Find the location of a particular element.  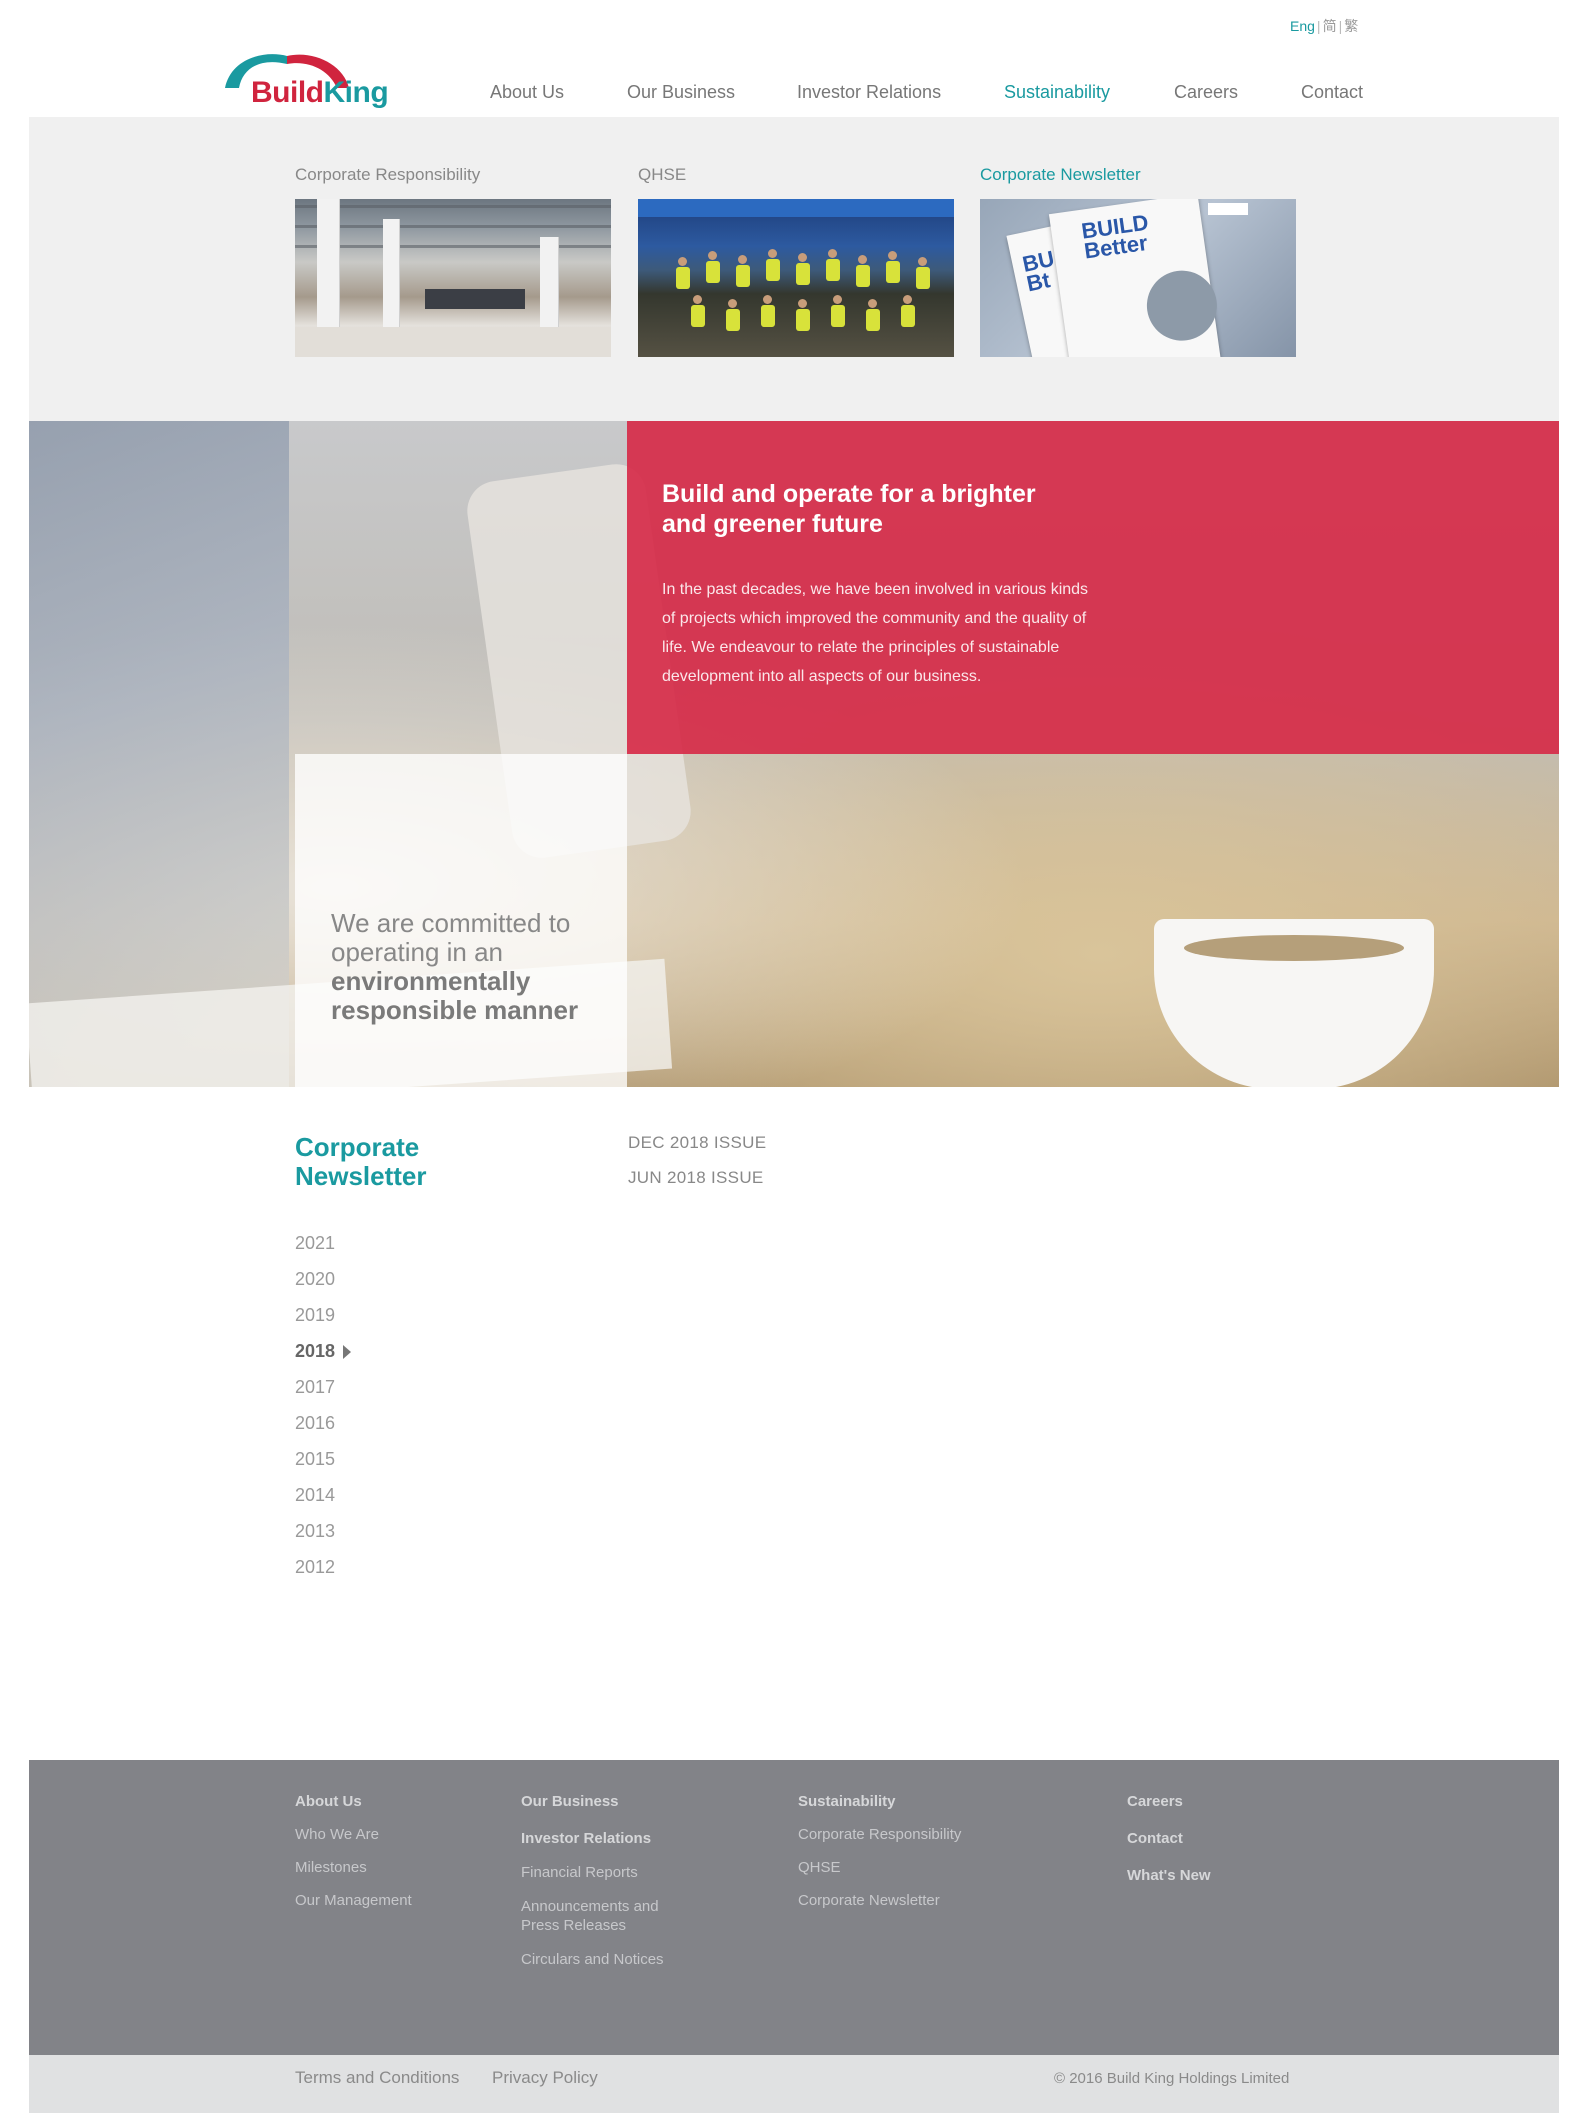

footer-column-careers: Careers Contact What's New is located at coordinates (1169, 1846).